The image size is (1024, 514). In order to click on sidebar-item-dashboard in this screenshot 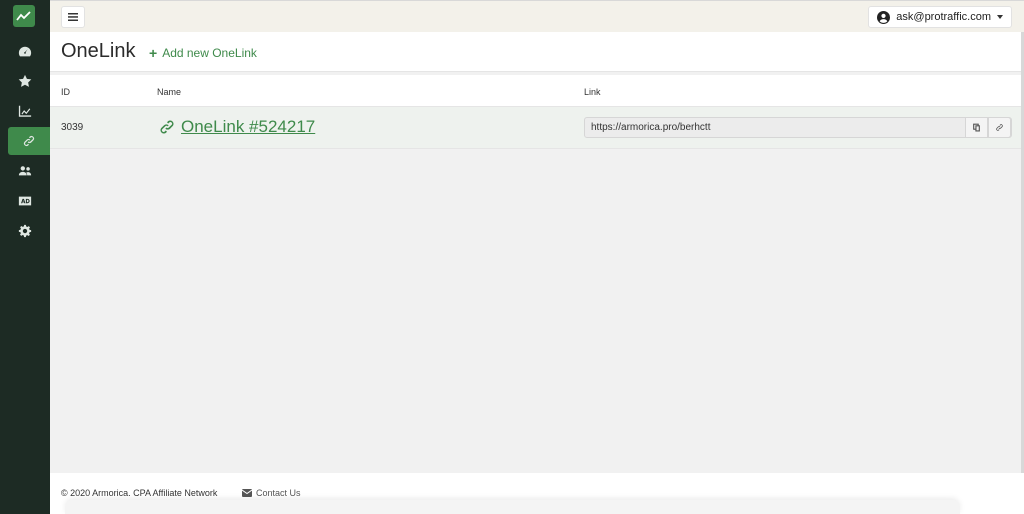, I will do `click(25, 52)`.